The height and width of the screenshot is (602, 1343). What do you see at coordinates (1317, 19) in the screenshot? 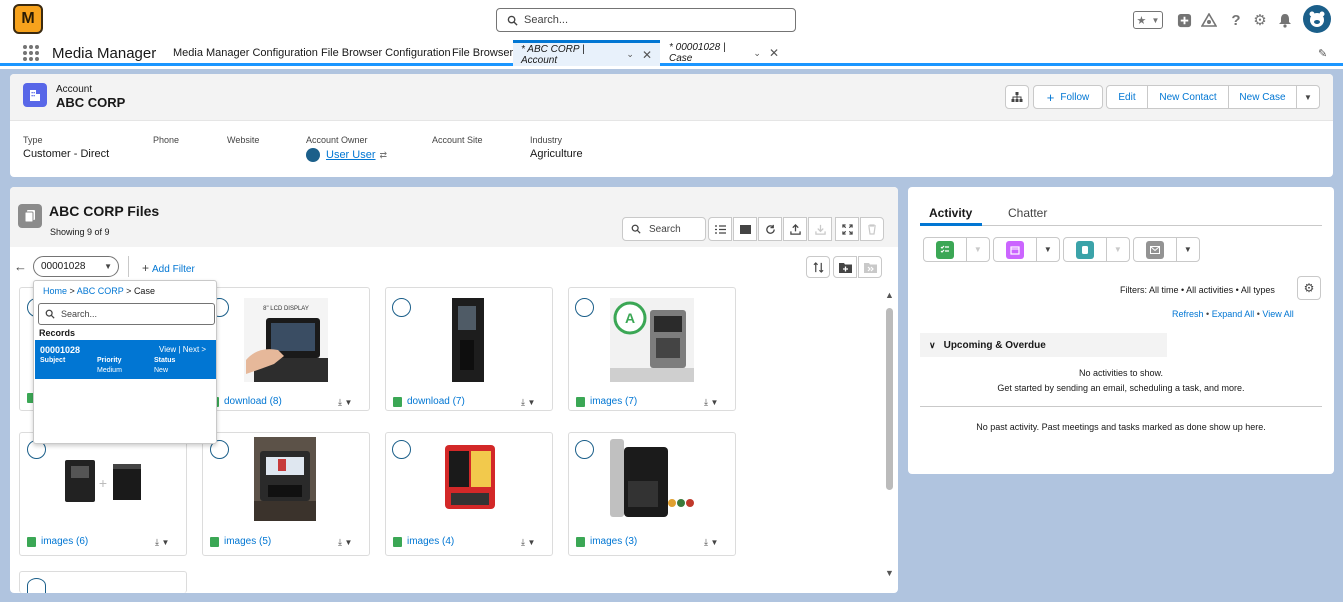
I see `user-avatar` at bounding box center [1317, 19].